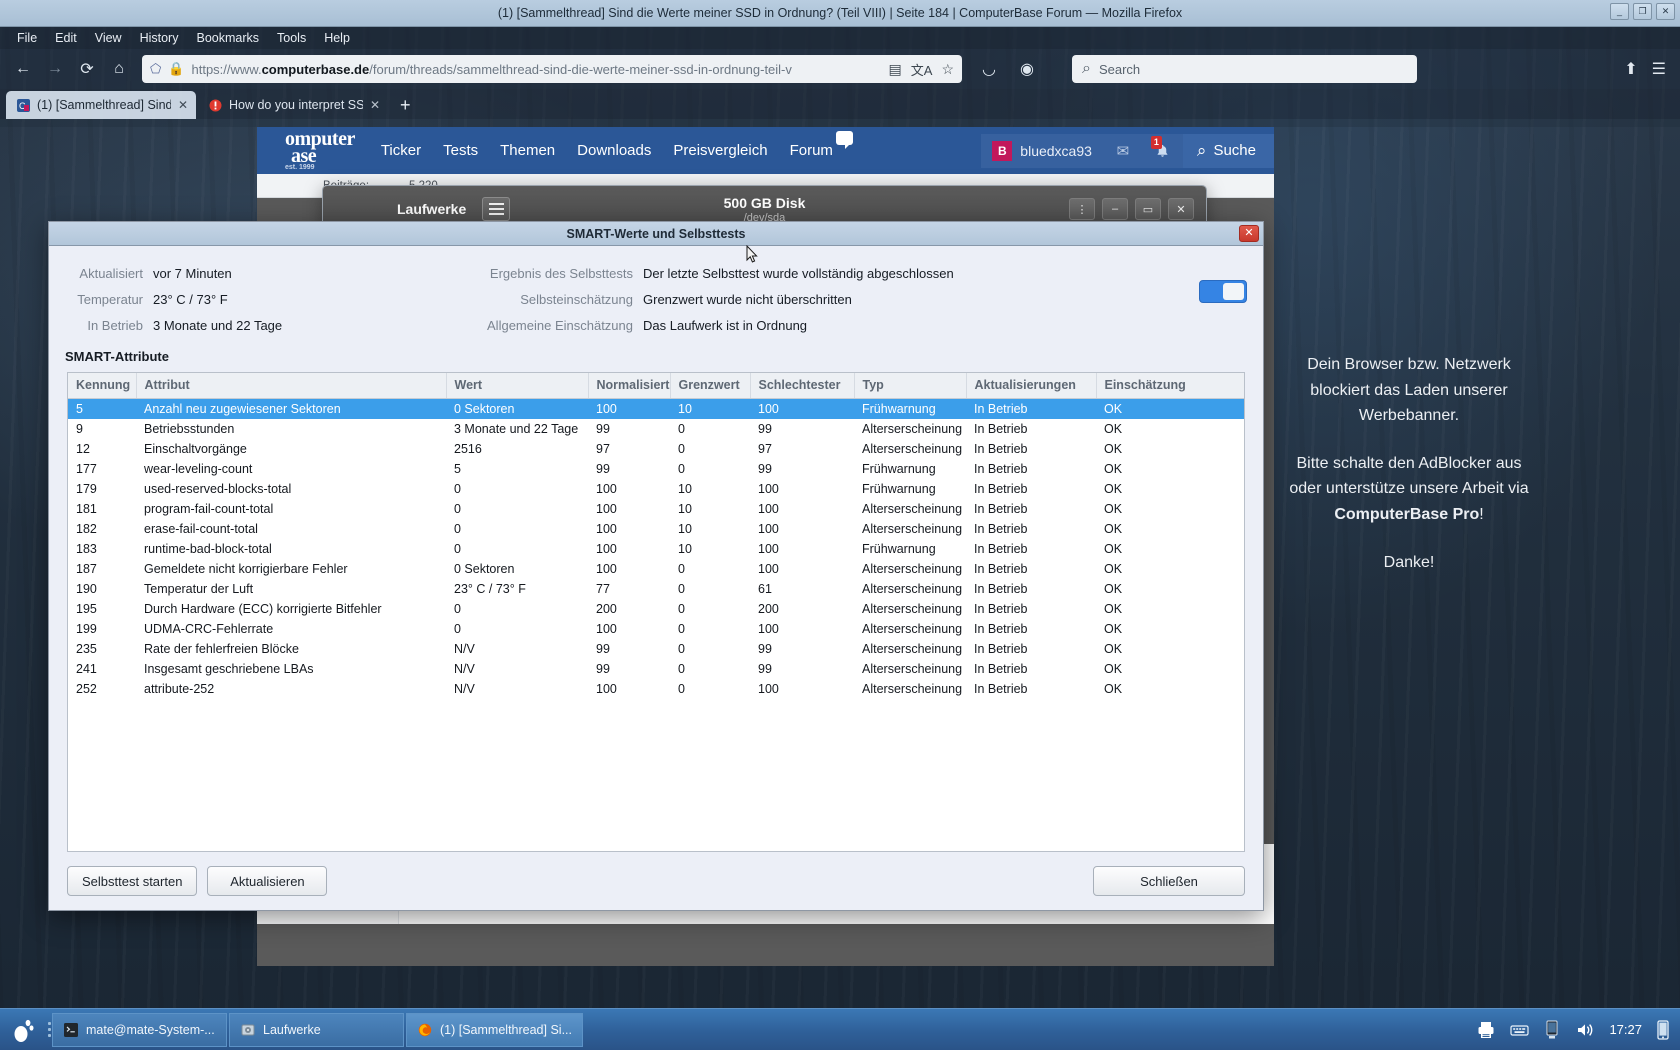 Image resolution: width=1680 pixels, height=1050 pixels. Describe the element at coordinates (1630, 69) in the screenshot. I see `extensions-icon: ⬆` at that location.